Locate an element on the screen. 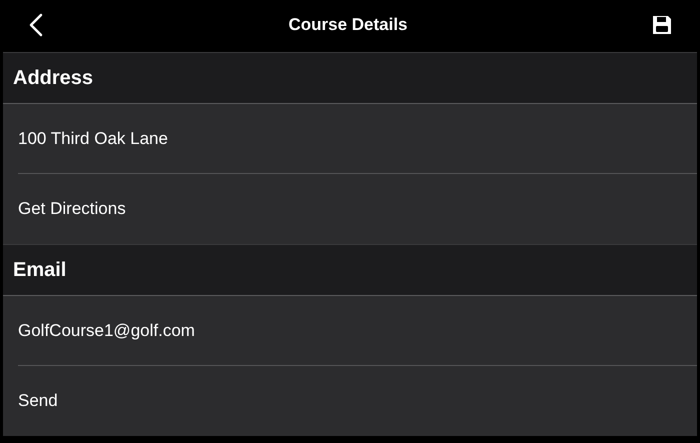 The height and width of the screenshot is (443, 700). section-title: Address is located at coordinates (53, 78).